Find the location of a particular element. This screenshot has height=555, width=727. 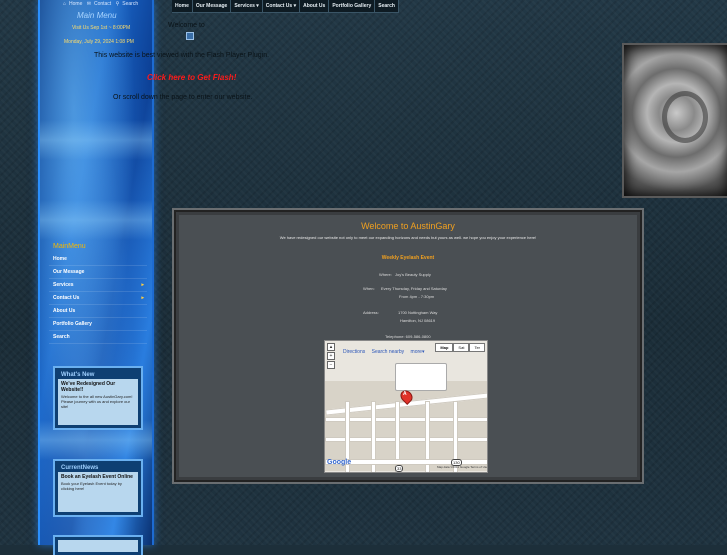

menu-item-label: Contact Us is located at coordinates (66, 298).